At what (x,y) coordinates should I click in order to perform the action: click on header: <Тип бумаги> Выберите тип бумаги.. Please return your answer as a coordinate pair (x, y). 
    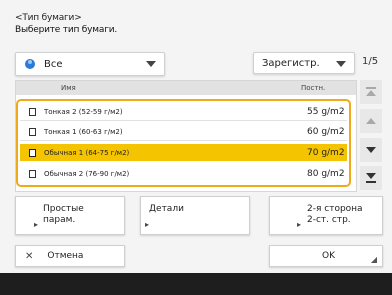
    Looking at the image, I should click on (66, 24).